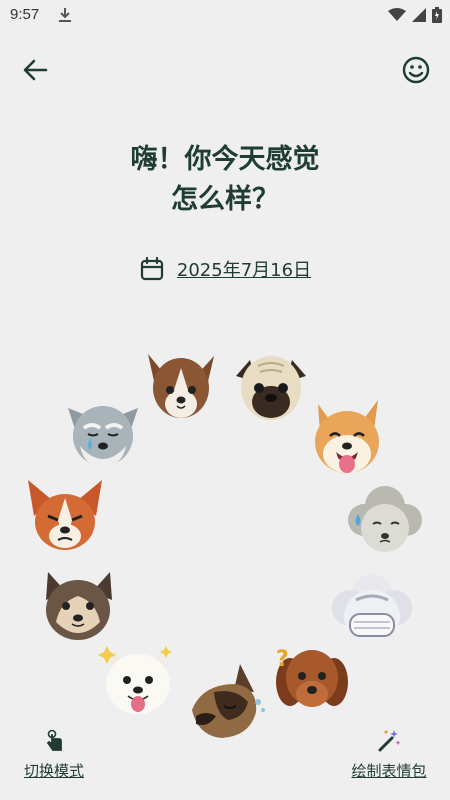 This screenshot has width=450, height=800. Describe the element at coordinates (225, 16) in the screenshot. I see `status-bar: 9:57` at that location.